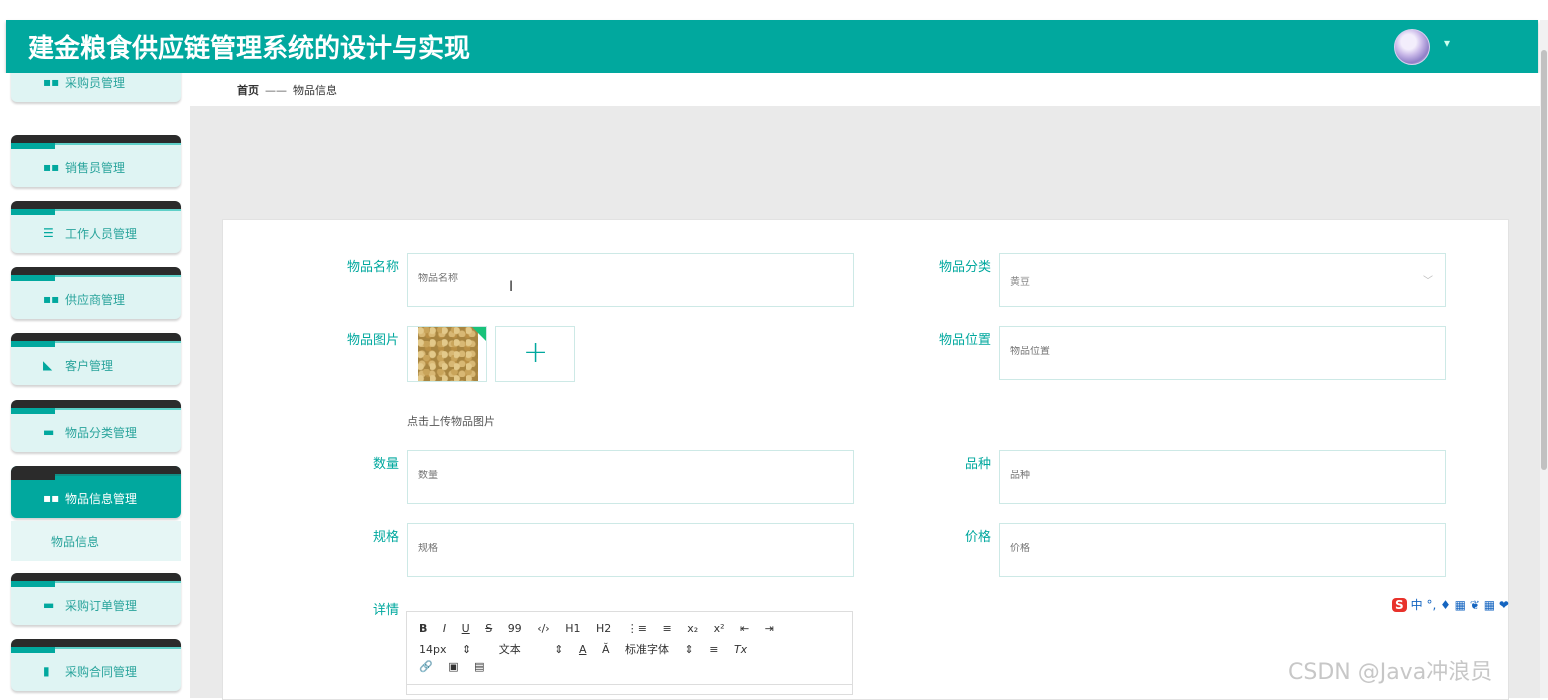  What do you see at coordinates (433, 649) in the screenshot?
I see `font-size-select: 14px` at bounding box center [433, 649].